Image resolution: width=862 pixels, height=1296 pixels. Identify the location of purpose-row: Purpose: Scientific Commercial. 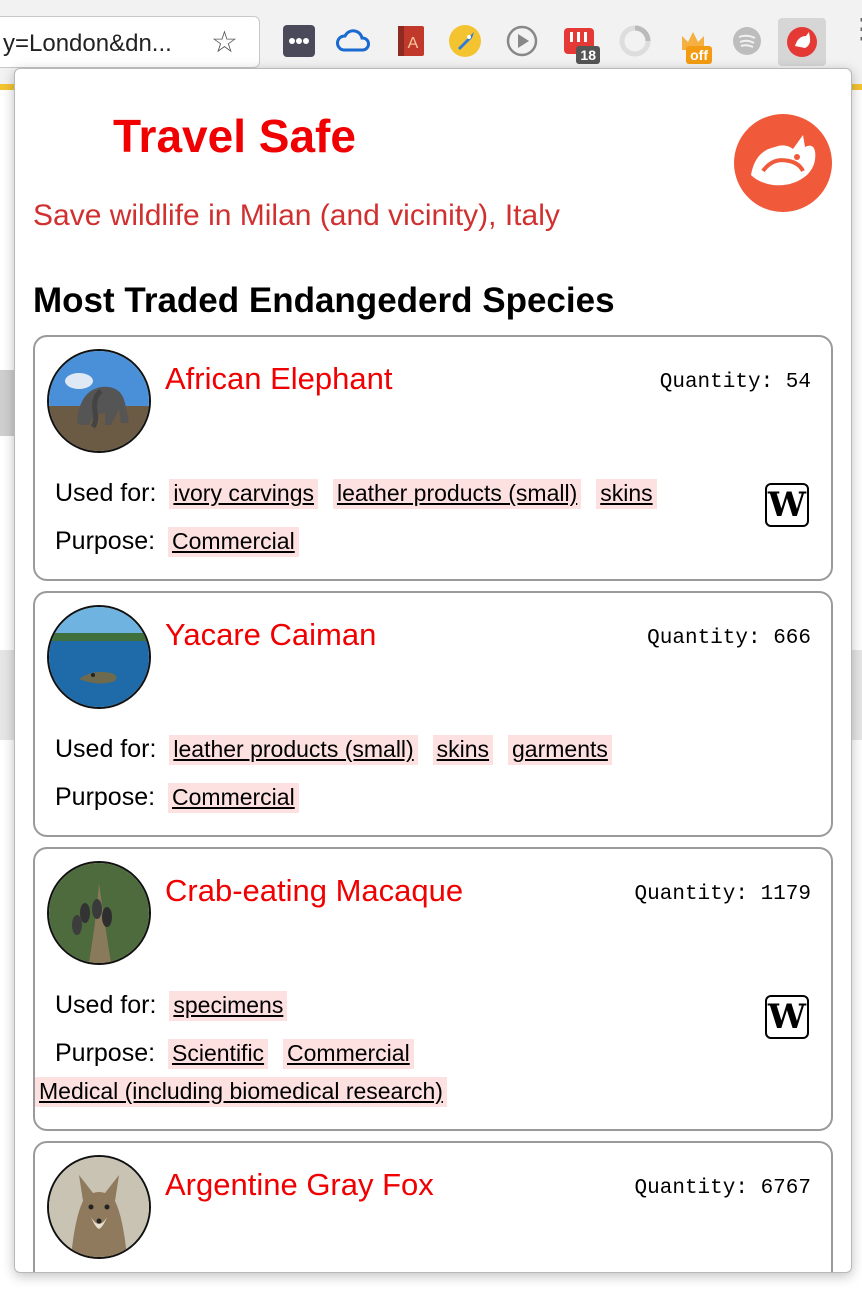
(238, 1054).